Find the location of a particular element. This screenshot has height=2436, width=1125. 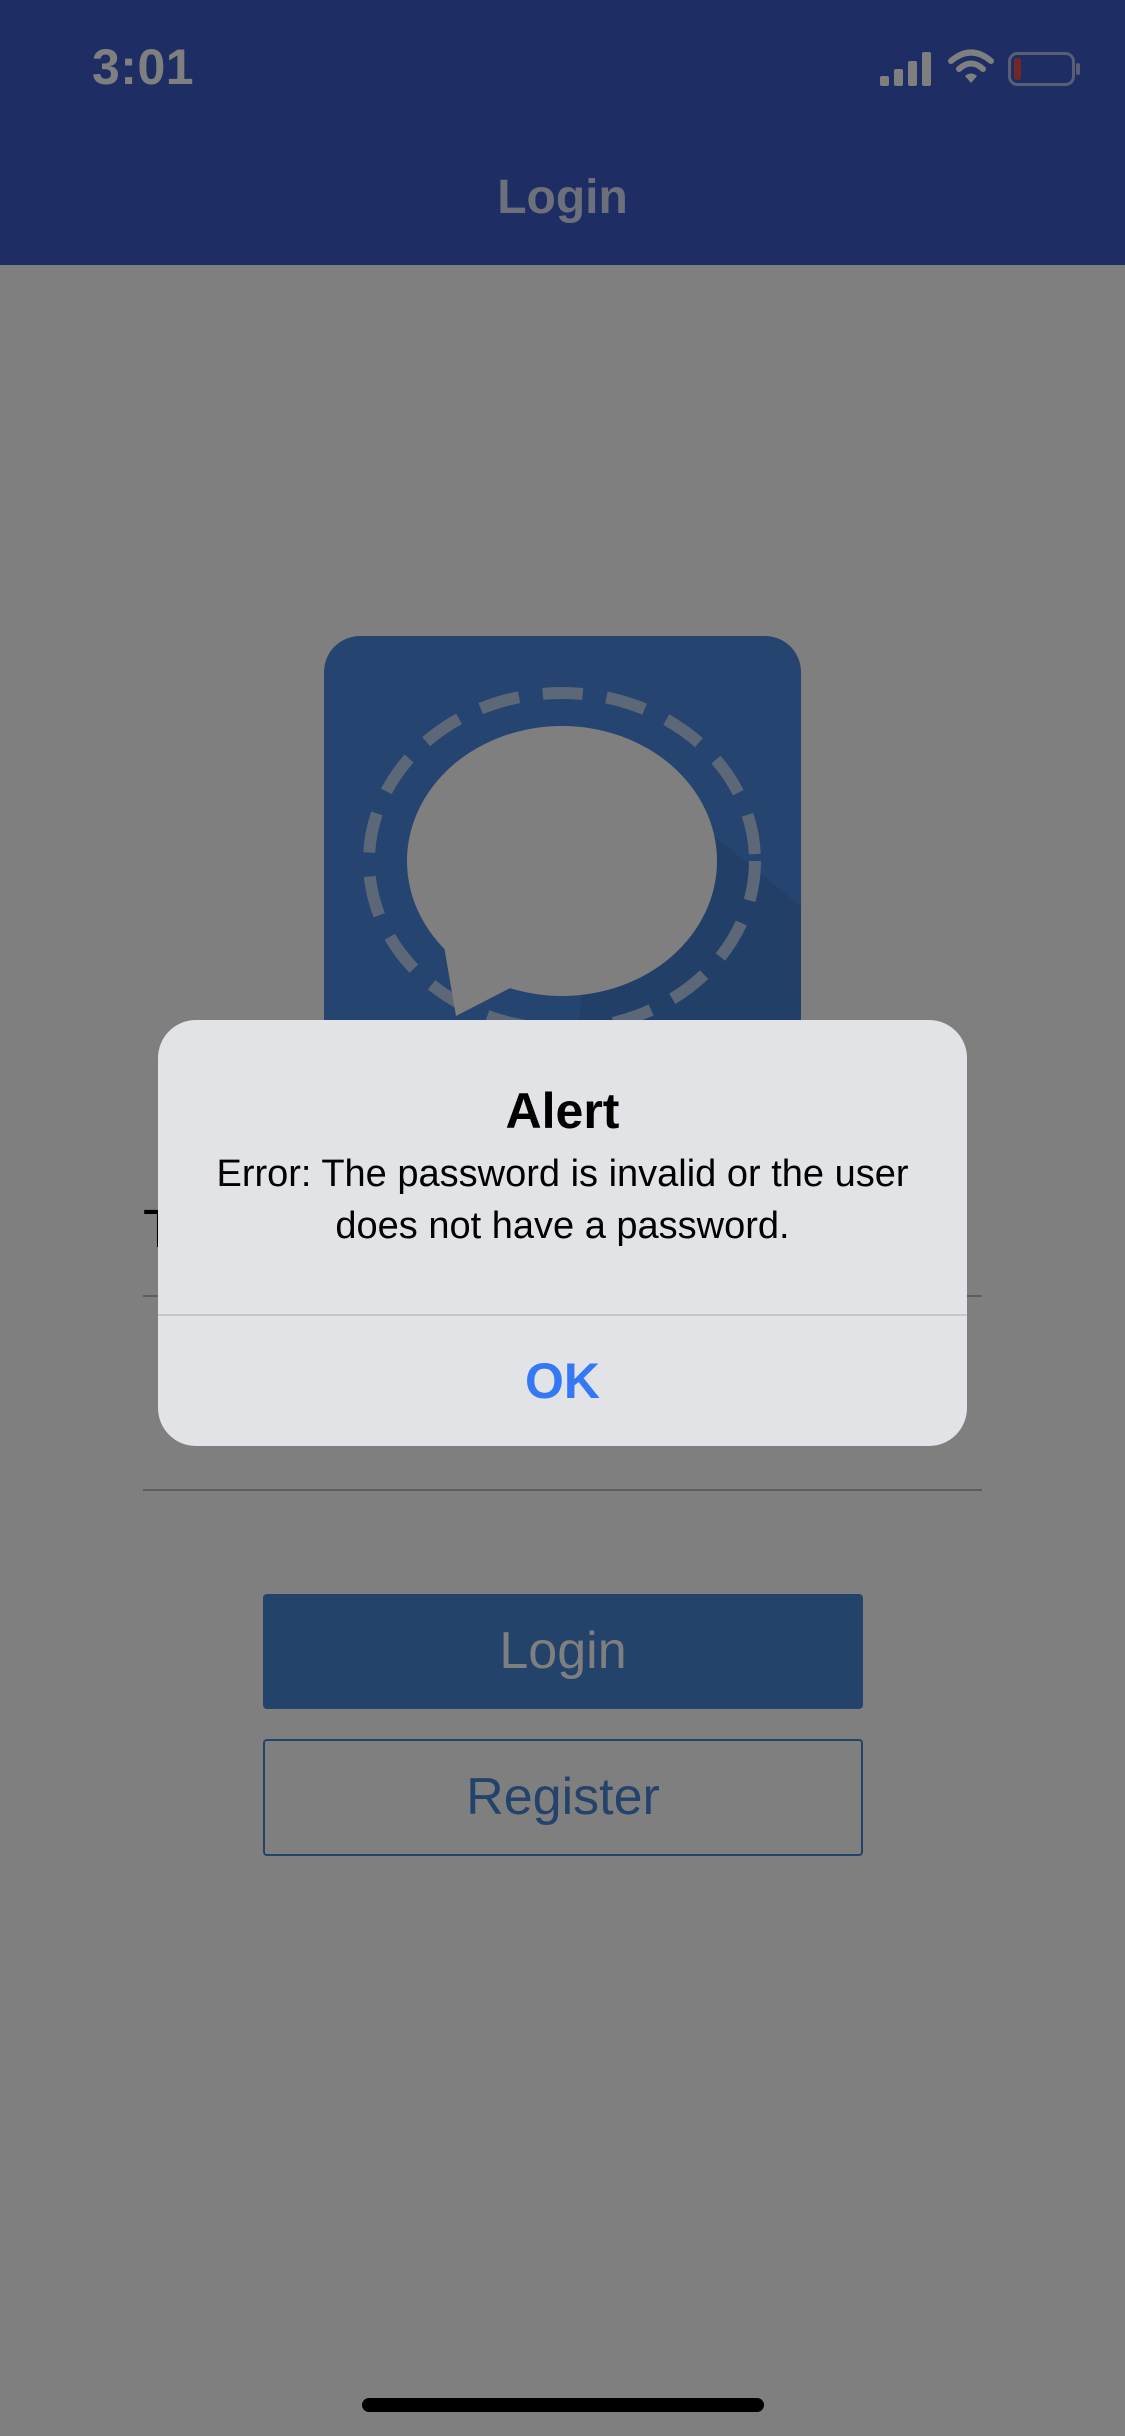

alert-title: Alert is located at coordinates (562, 1111).